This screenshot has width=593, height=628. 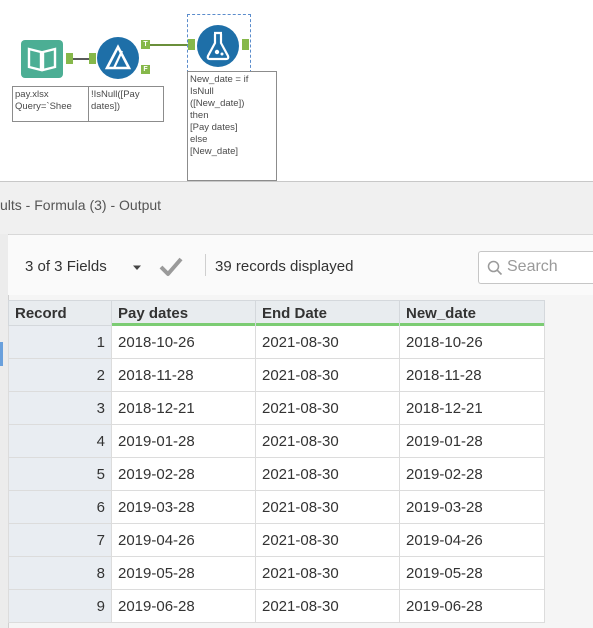 I want to click on results-toolbar: 3 of 3 Fields 39 records displayed, so click(x=300, y=265).